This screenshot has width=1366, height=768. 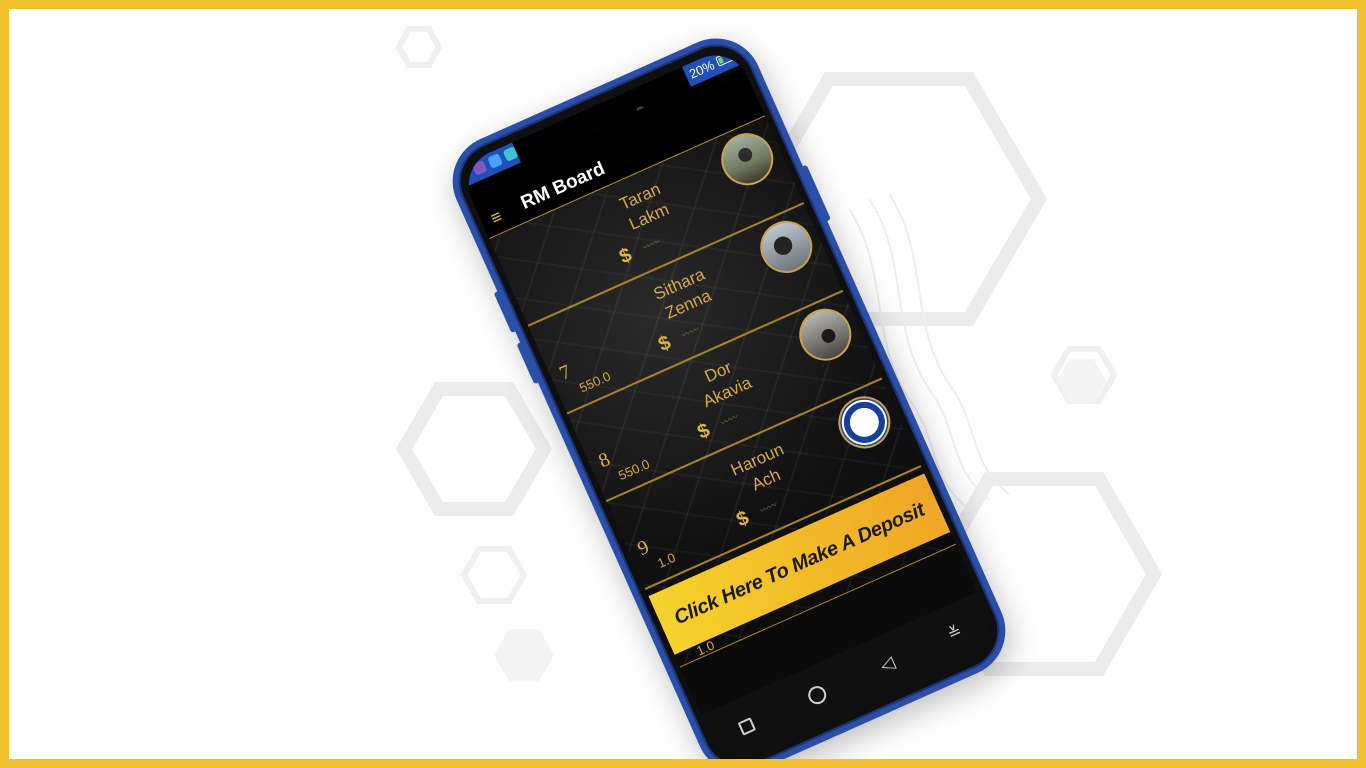 What do you see at coordinates (497, 217) in the screenshot?
I see `hamburger-menu-icon: ≡` at bounding box center [497, 217].